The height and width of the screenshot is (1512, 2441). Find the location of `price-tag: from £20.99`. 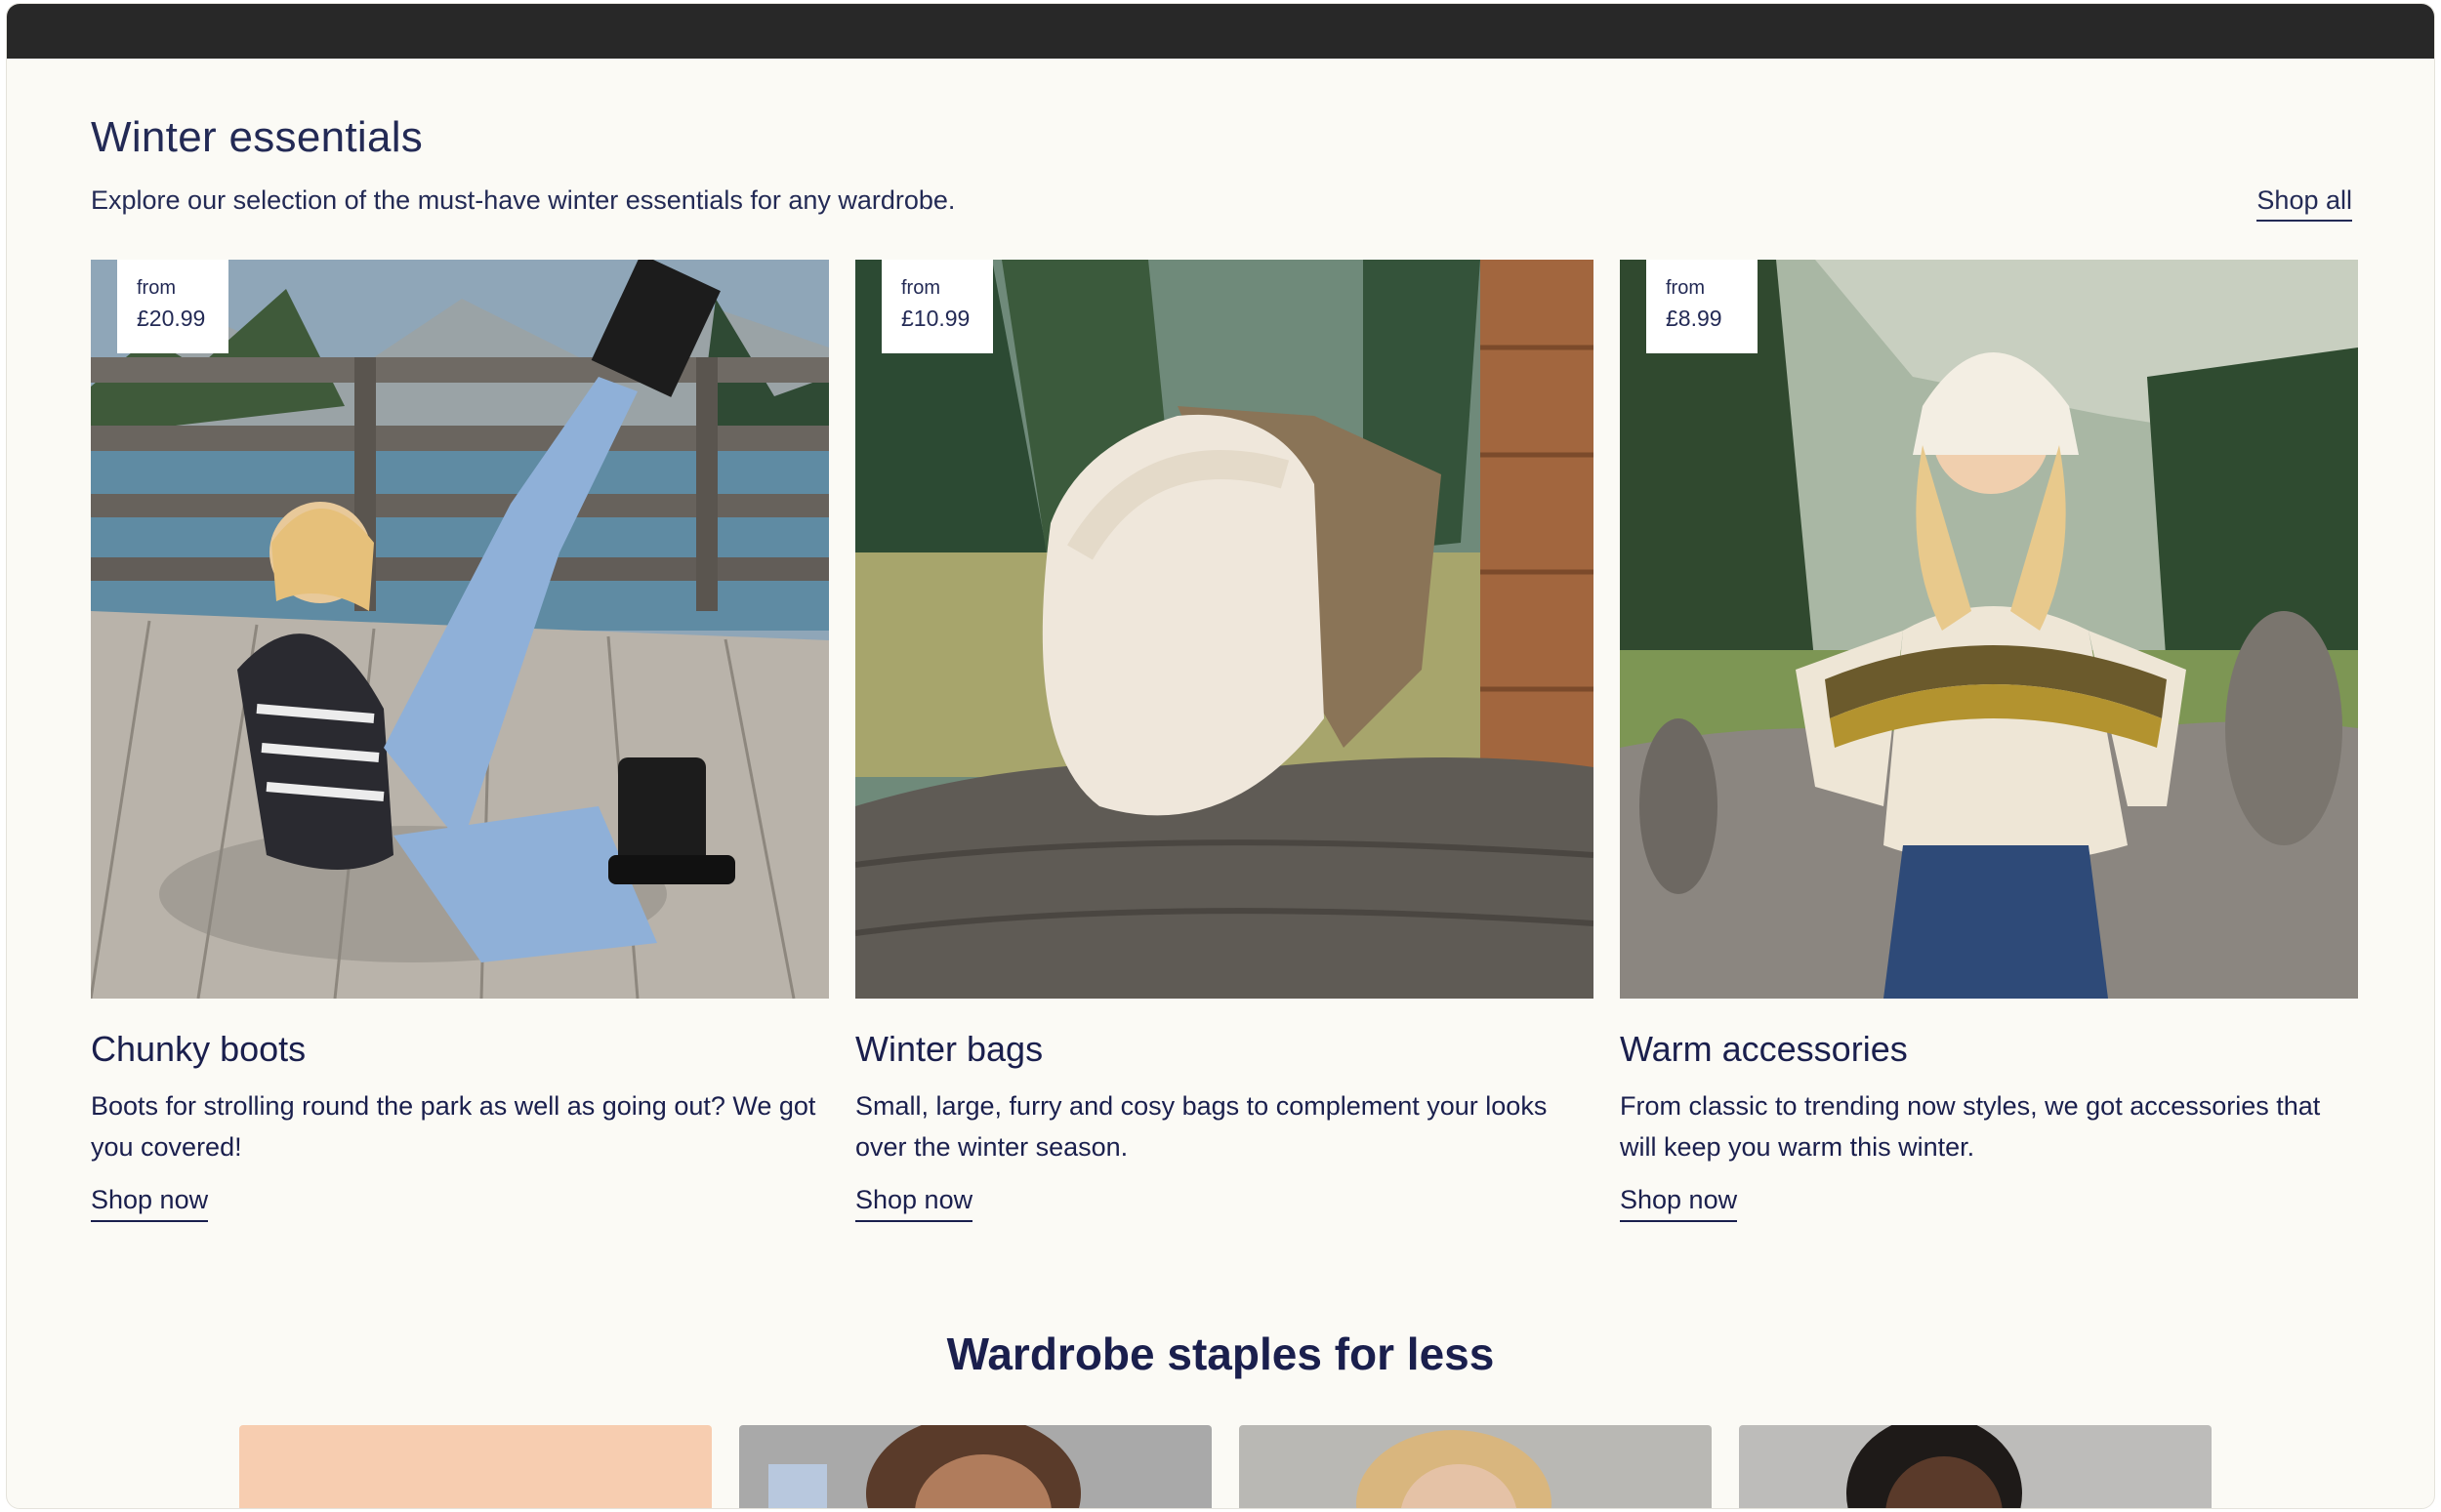

price-tag: from £20.99 is located at coordinates (172, 306).